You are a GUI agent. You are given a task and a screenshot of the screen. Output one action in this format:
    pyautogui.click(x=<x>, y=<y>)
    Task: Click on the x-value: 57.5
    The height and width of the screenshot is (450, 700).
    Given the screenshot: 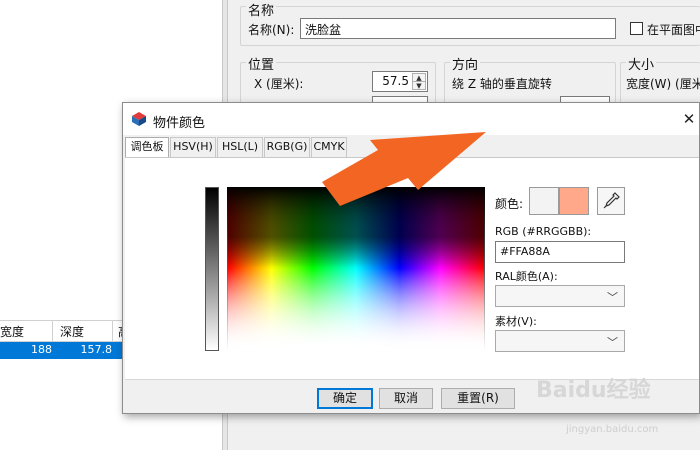 What is the action you would take?
    pyautogui.click(x=395, y=81)
    